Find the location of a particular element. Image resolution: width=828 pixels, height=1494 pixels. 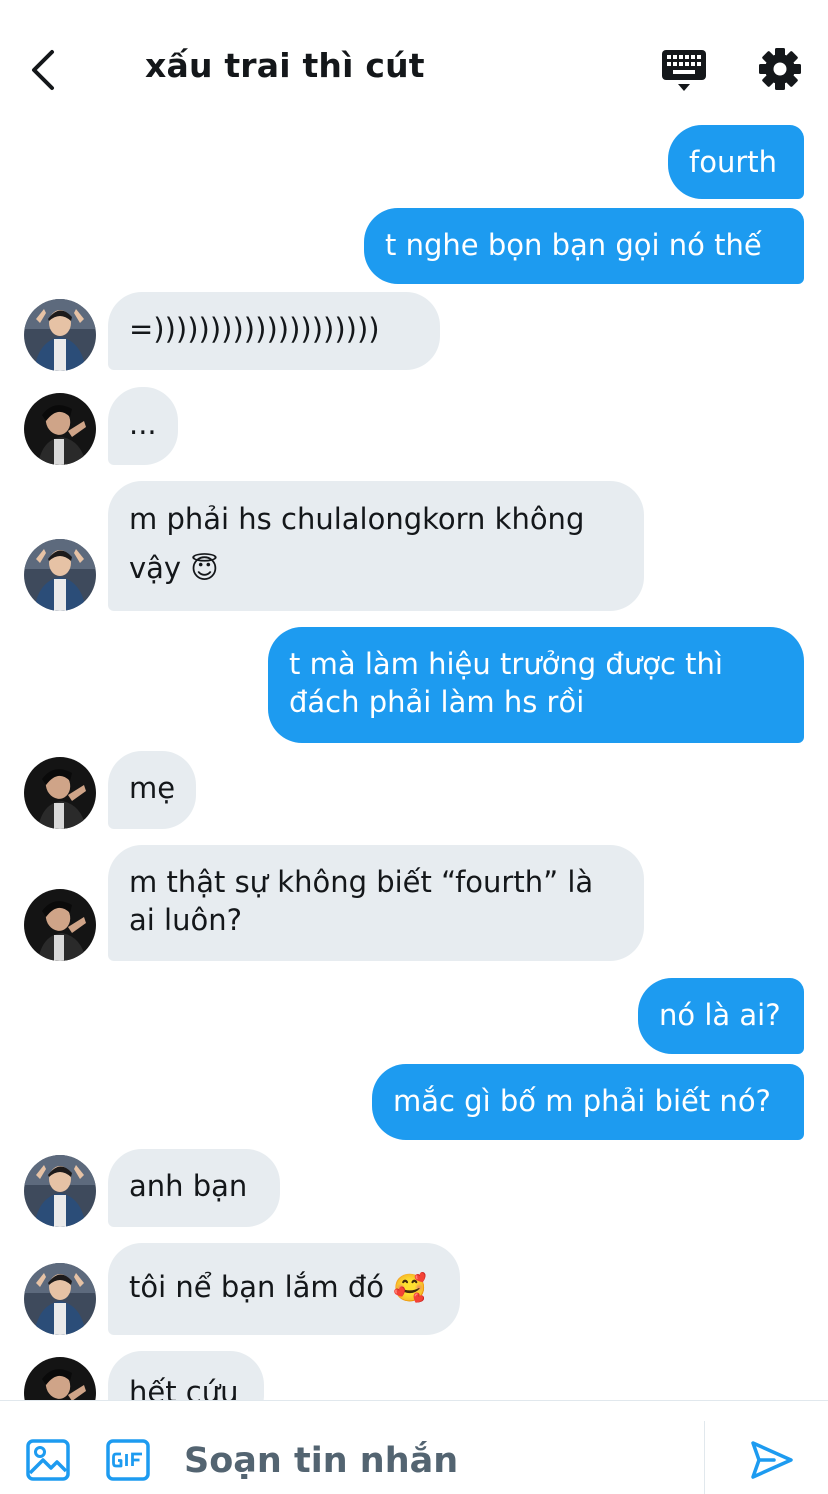

conversation-header: xấu trai thì cút is located at coordinates (414, 61).